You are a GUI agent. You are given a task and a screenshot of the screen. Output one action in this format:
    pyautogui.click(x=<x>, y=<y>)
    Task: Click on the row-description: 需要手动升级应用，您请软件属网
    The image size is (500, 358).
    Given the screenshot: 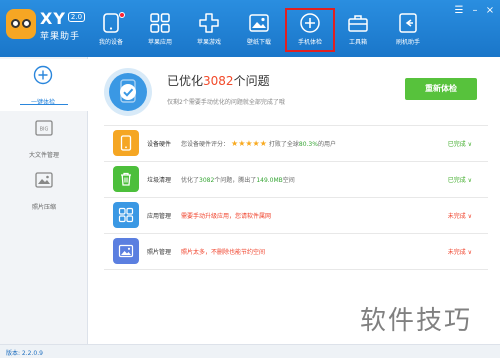 What is the action you would take?
    pyautogui.click(x=226, y=216)
    